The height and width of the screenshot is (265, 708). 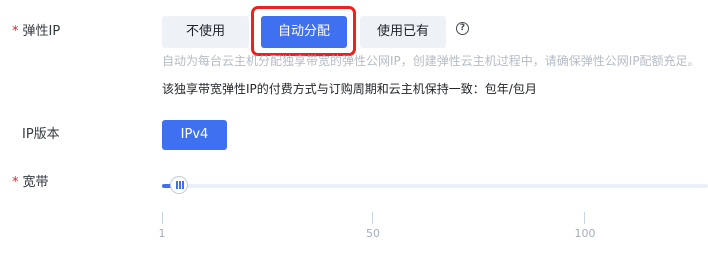 What do you see at coordinates (462, 28) in the screenshot?
I see `question-circle-icon: ?` at bounding box center [462, 28].